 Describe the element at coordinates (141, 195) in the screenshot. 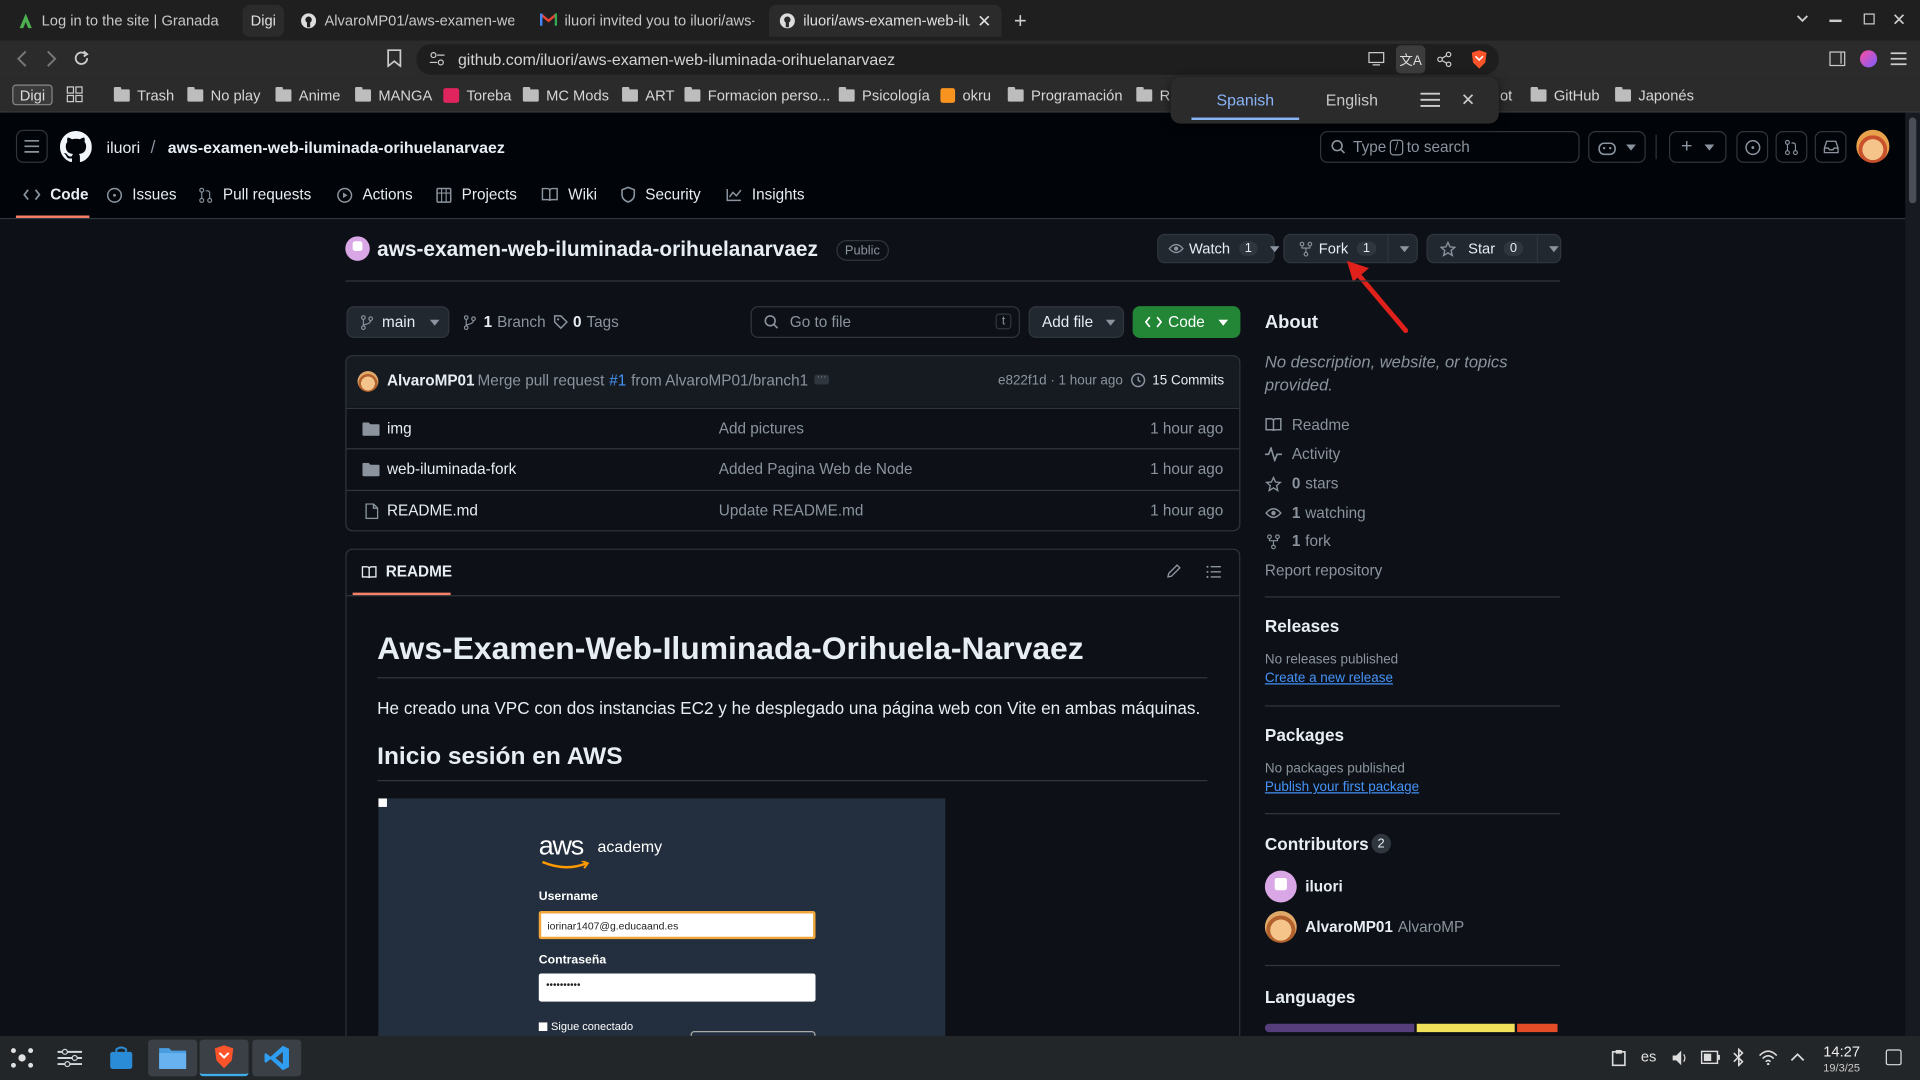

I see `tab-issues: Issues` at that location.